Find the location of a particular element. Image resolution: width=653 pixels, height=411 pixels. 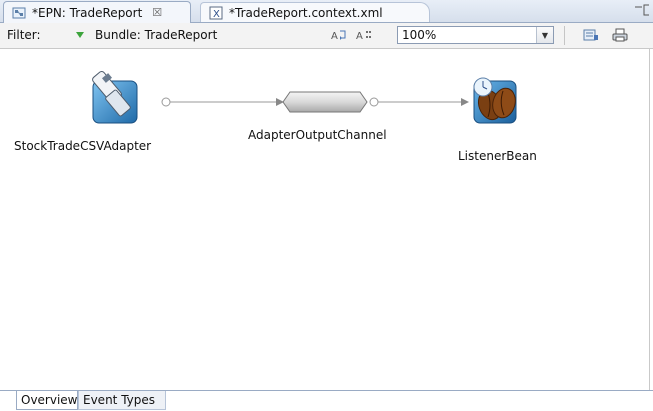

chevron-down-icon: ▼ is located at coordinates (544, 35).